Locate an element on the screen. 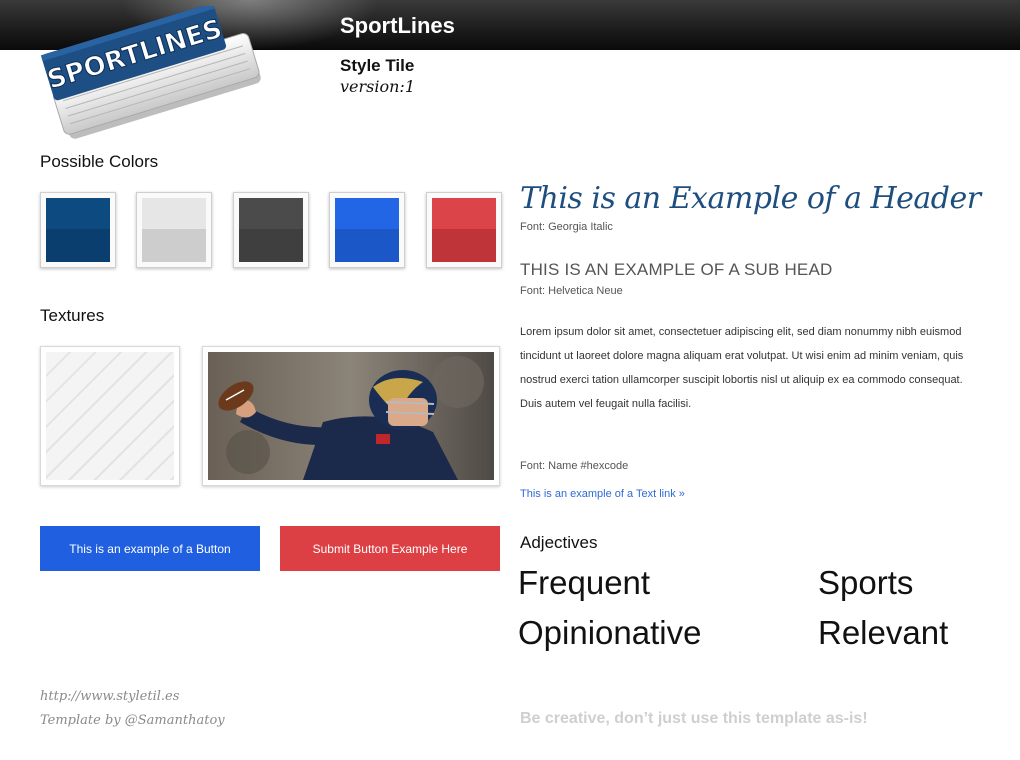 The image size is (1020, 760). text-link-example: This is an example of a Text link » is located at coordinates (602, 494).